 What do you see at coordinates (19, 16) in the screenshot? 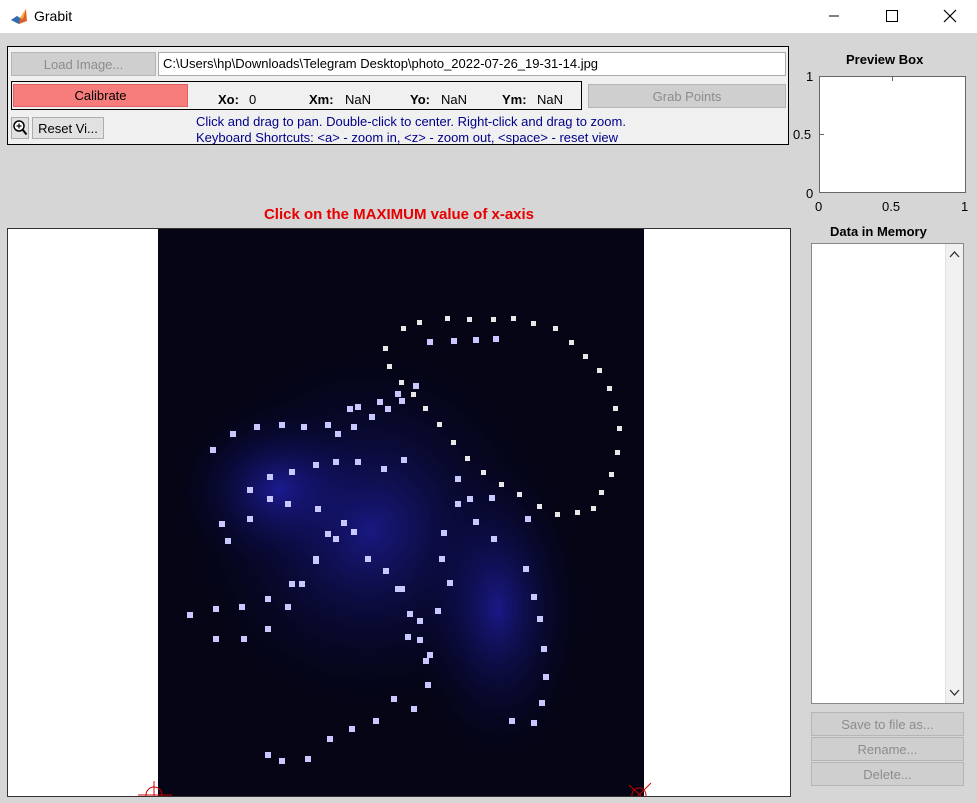
I see `matlab-icon` at bounding box center [19, 16].